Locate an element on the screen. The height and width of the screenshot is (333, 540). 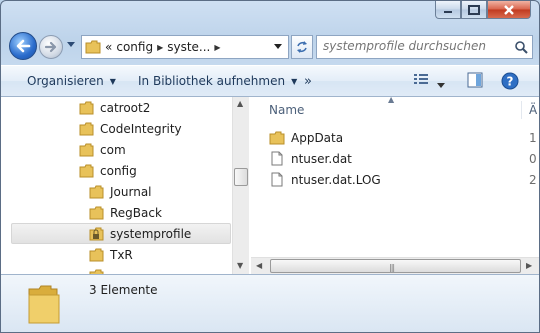
scrollbar-thumb: ||| is located at coordinates (395, 266).